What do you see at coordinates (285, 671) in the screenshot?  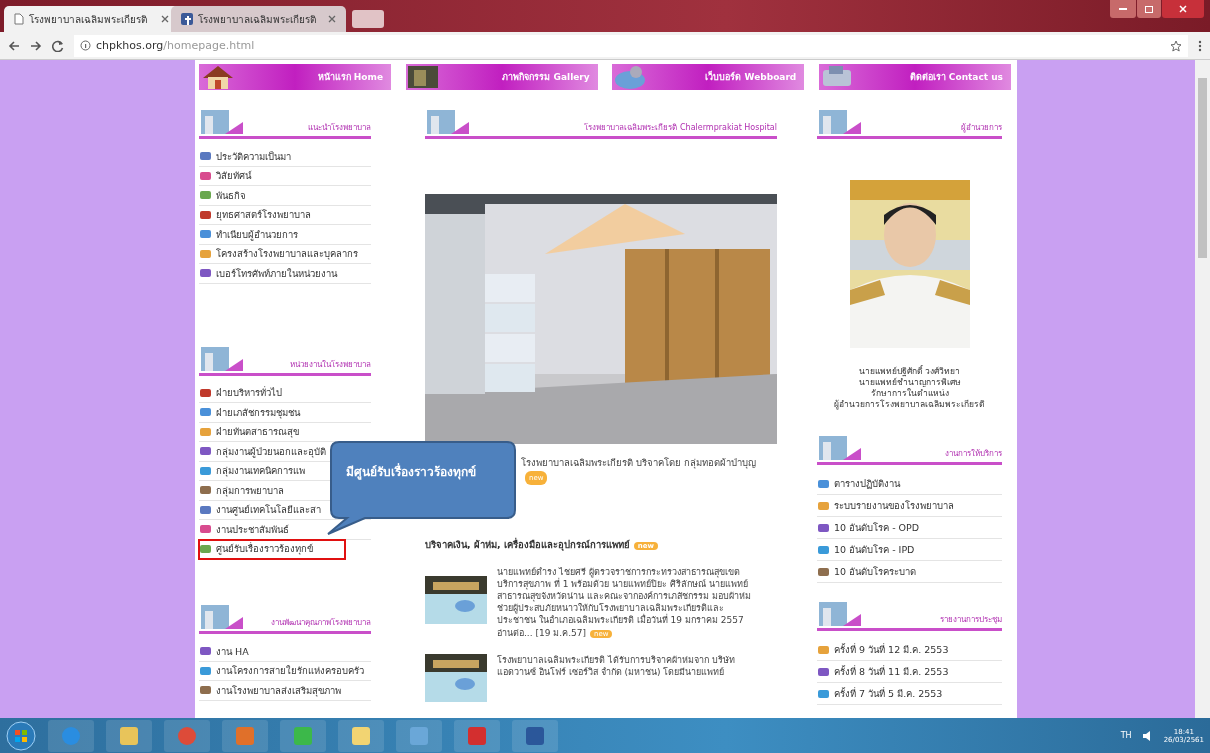 I see `menu-item: งานโครงการสายใยรักแห่งครอบครัว` at bounding box center [285, 671].